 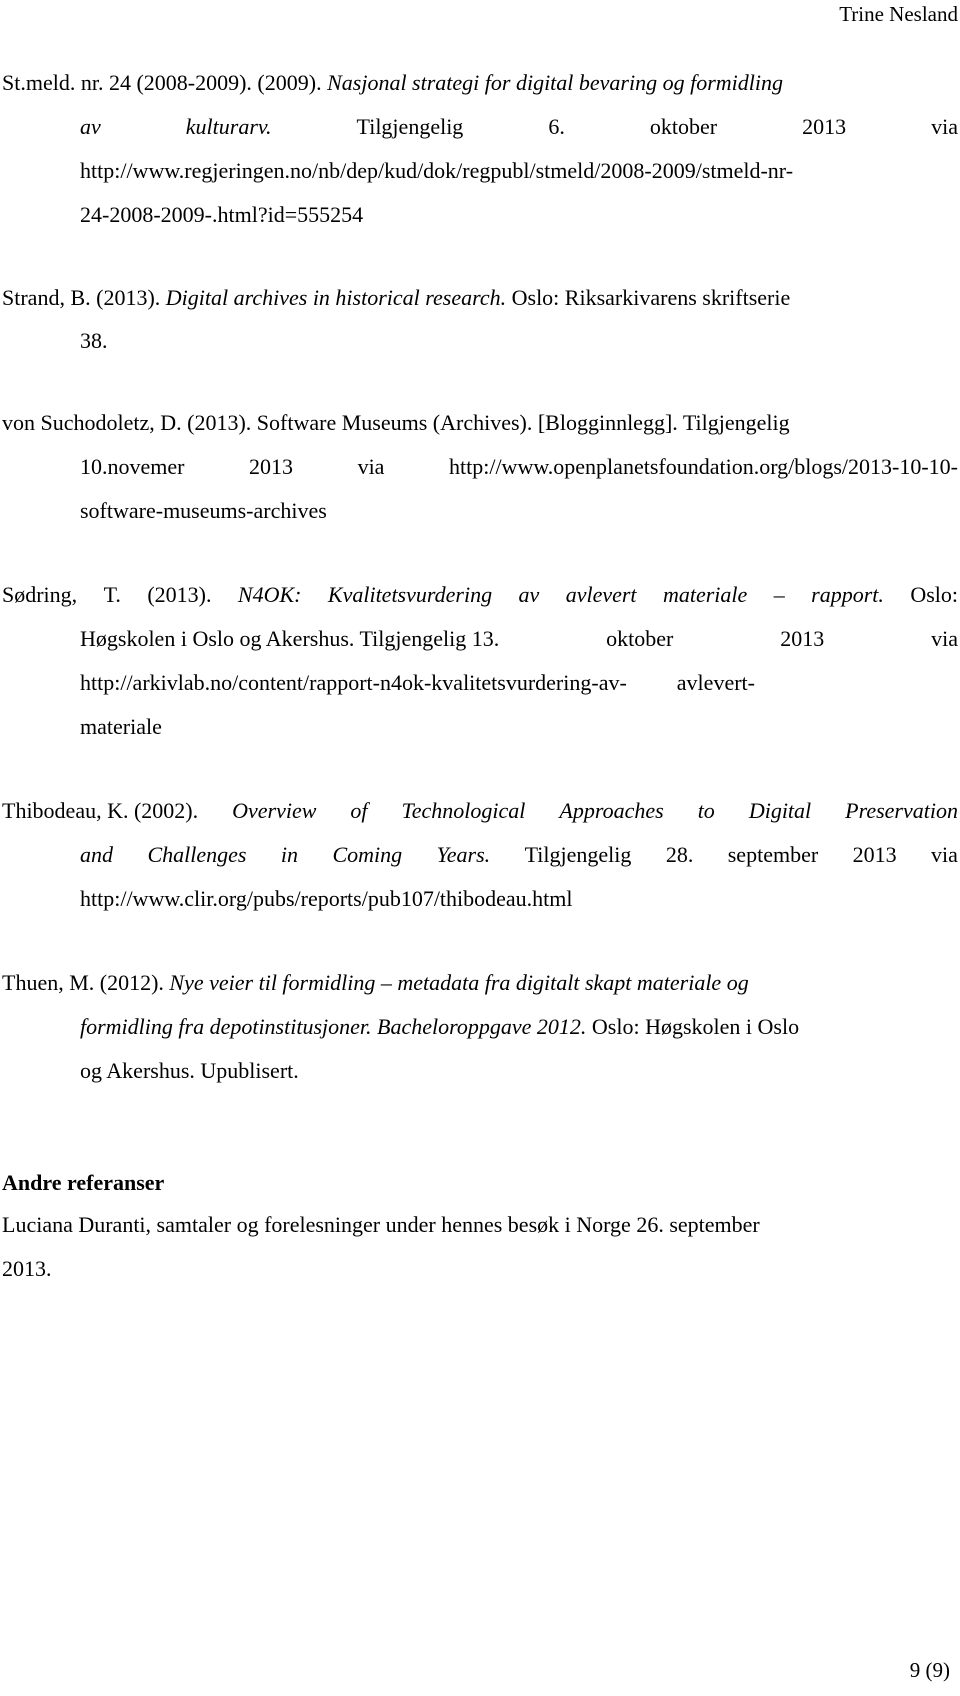 What do you see at coordinates (705, 594) in the screenshot?
I see `reference-title: materiale` at bounding box center [705, 594].